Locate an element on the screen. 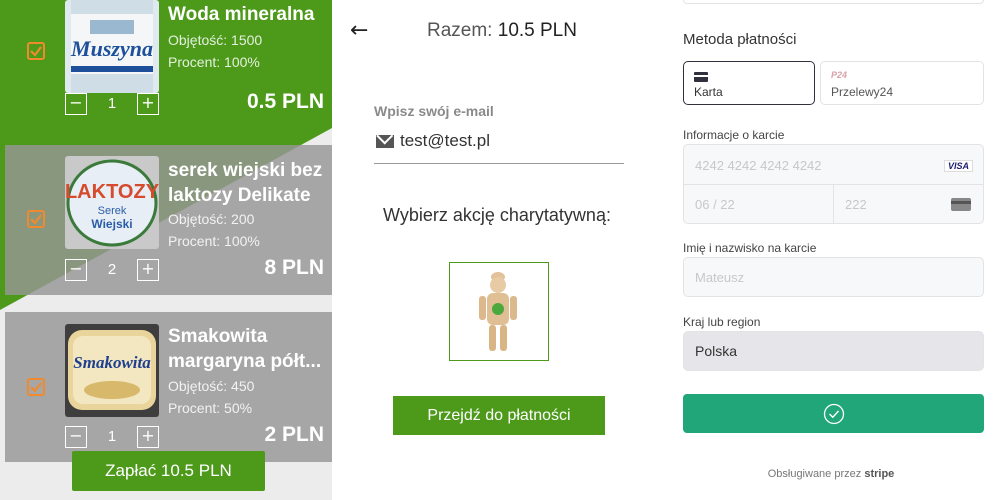 This screenshot has width=1000, height=500. quantity-value: 2 is located at coordinates (112, 270).